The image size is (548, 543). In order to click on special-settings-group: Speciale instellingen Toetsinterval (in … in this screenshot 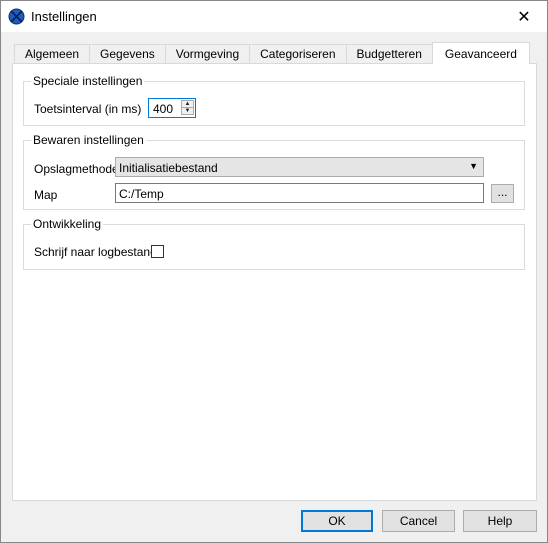, I will do `click(274, 100)`.